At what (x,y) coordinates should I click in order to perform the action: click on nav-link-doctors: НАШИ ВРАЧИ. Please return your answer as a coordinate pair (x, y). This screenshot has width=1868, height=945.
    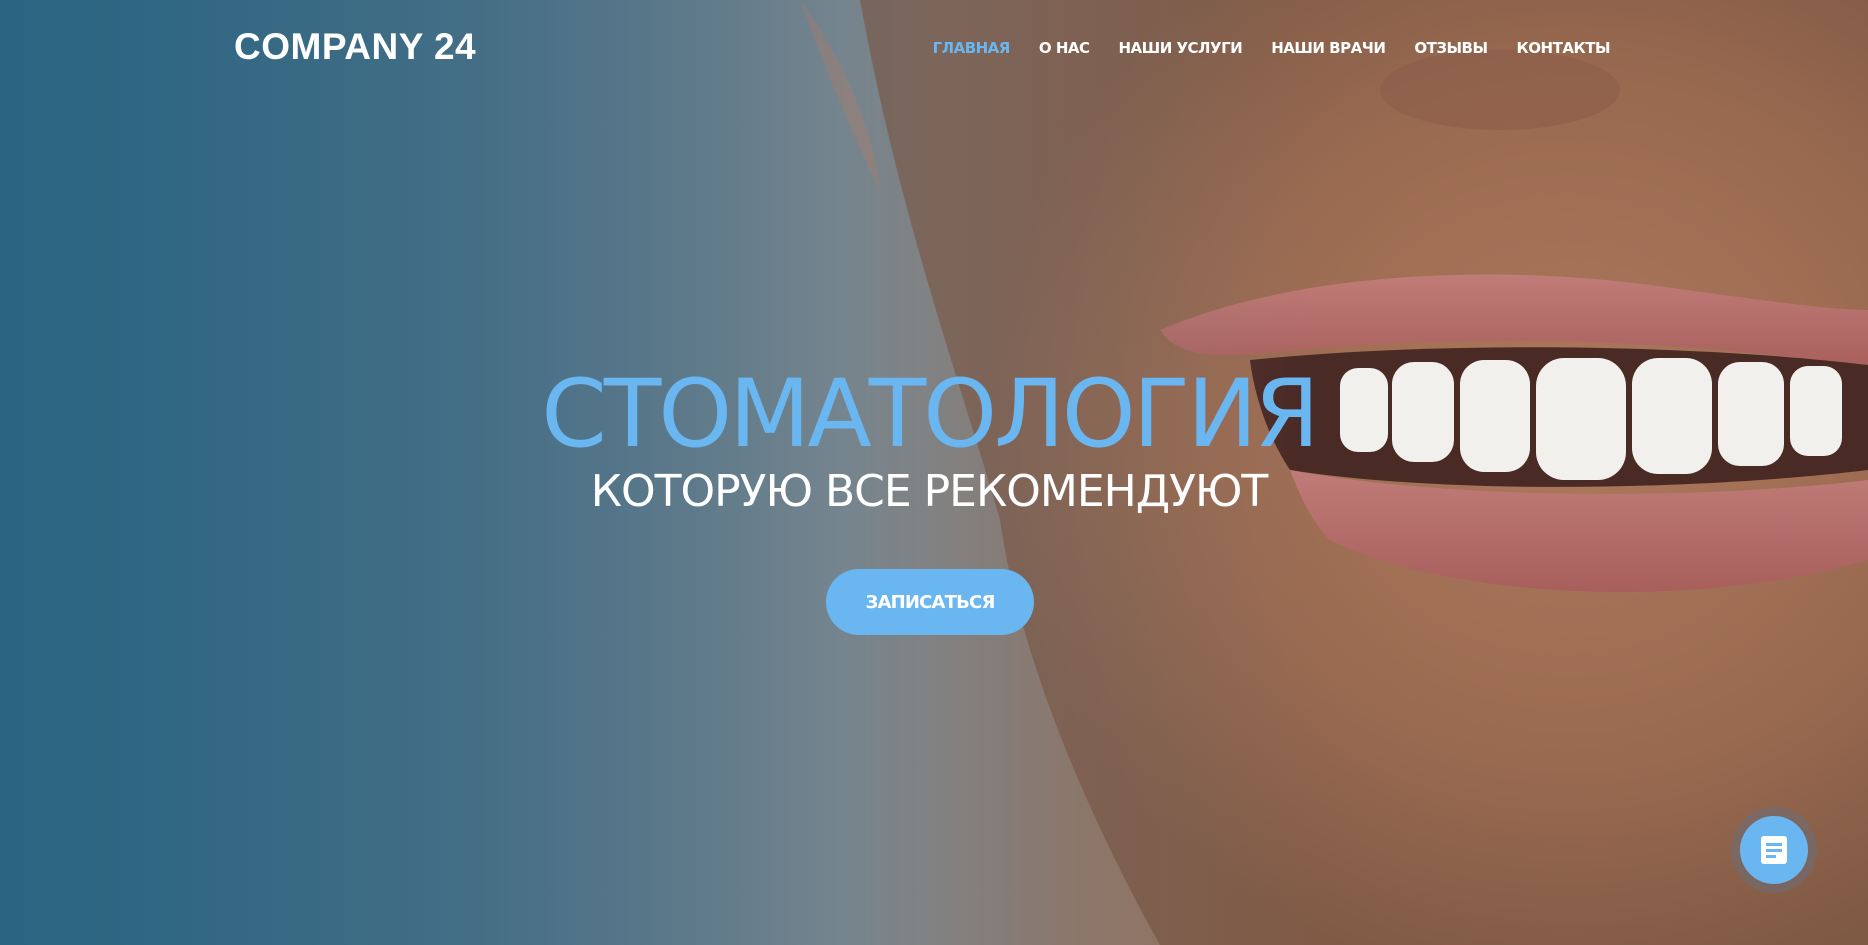
    Looking at the image, I should click on (1328, 48).